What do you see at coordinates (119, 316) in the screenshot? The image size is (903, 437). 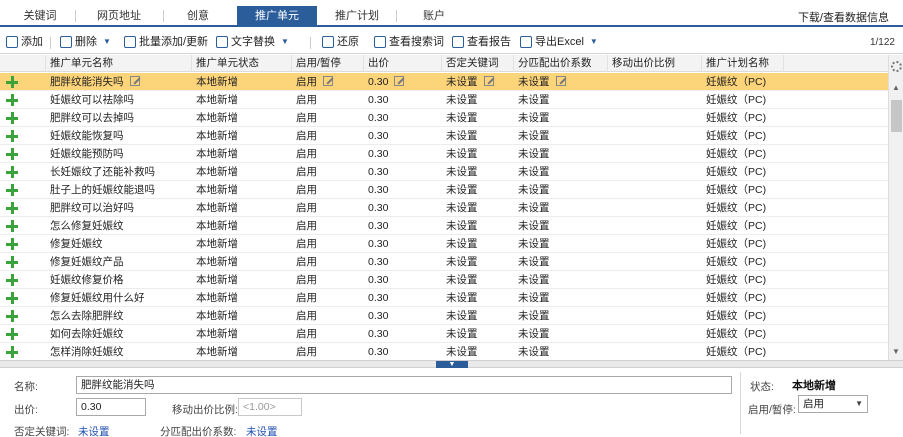 I see `cell-name: 怎么去除肥胖纹` at bounding box center [119, 316].